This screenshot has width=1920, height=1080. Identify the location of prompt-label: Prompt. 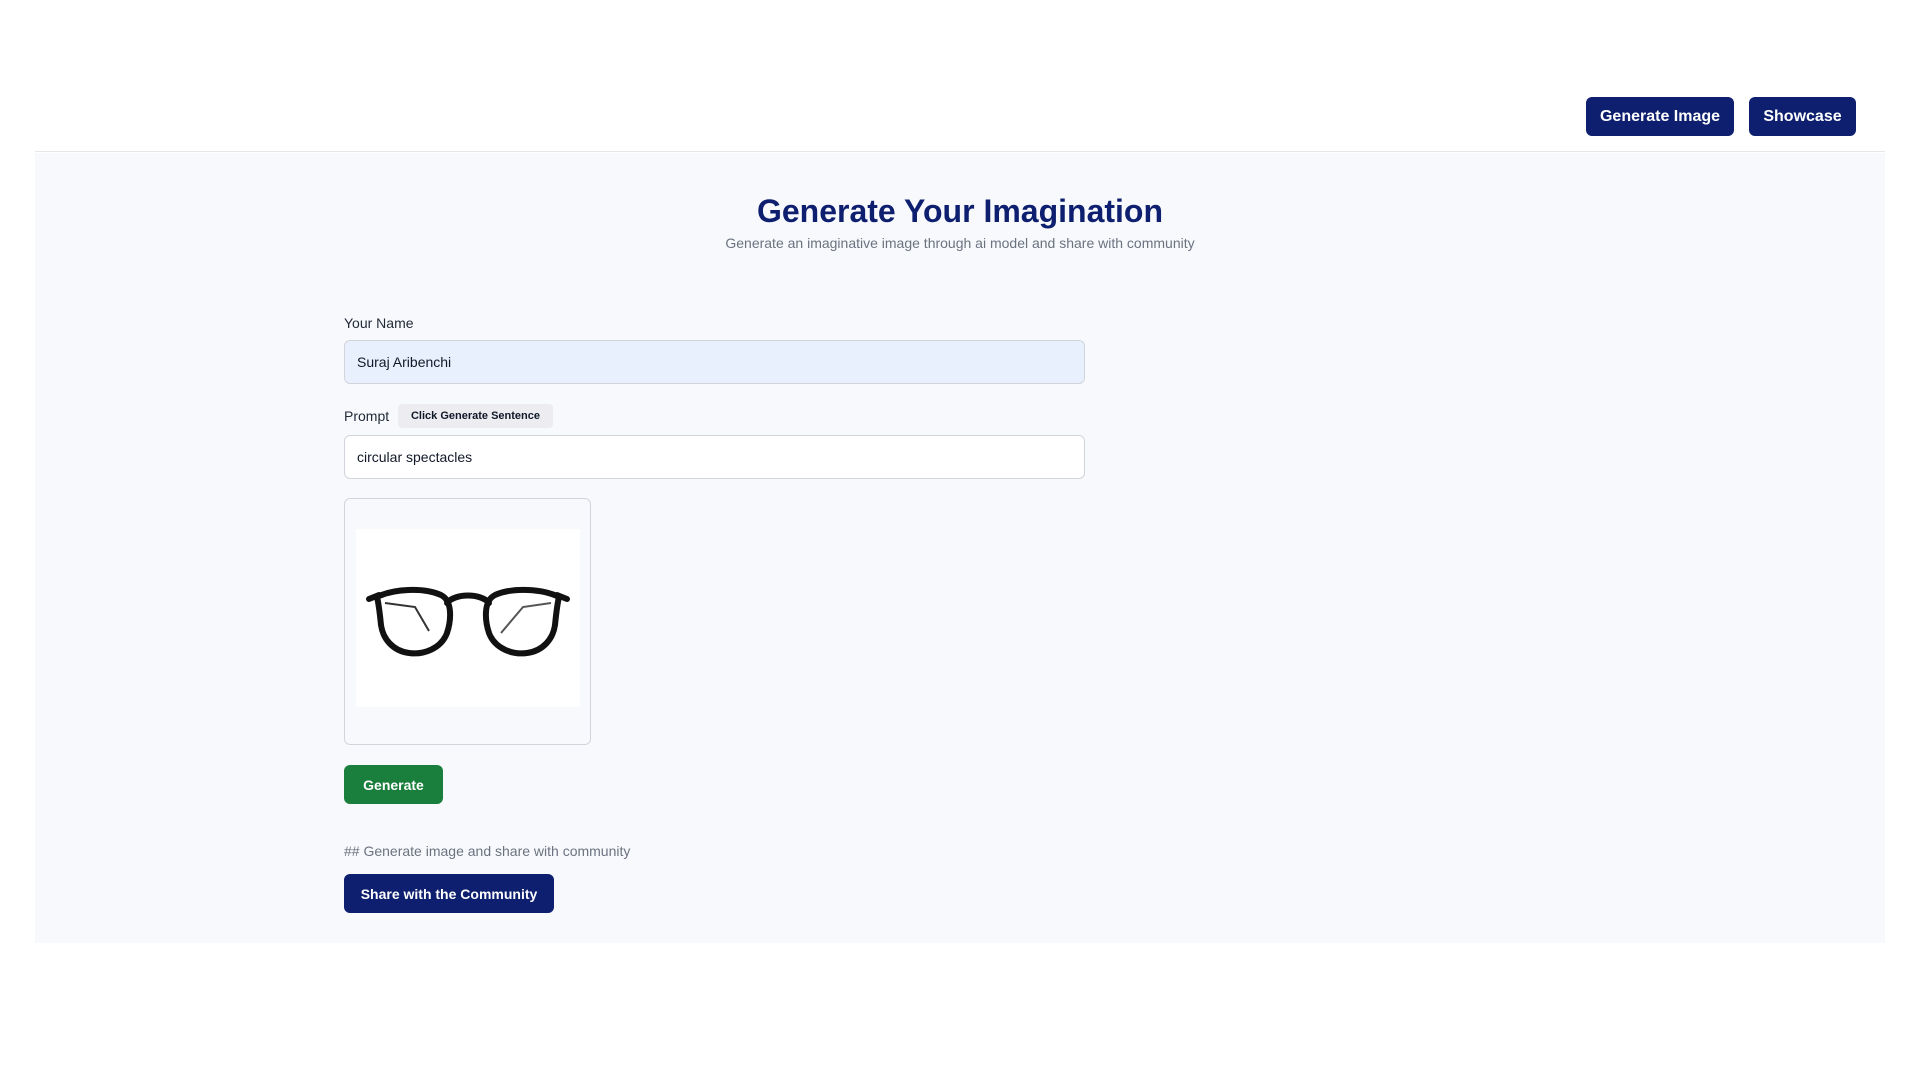
(367, 416).